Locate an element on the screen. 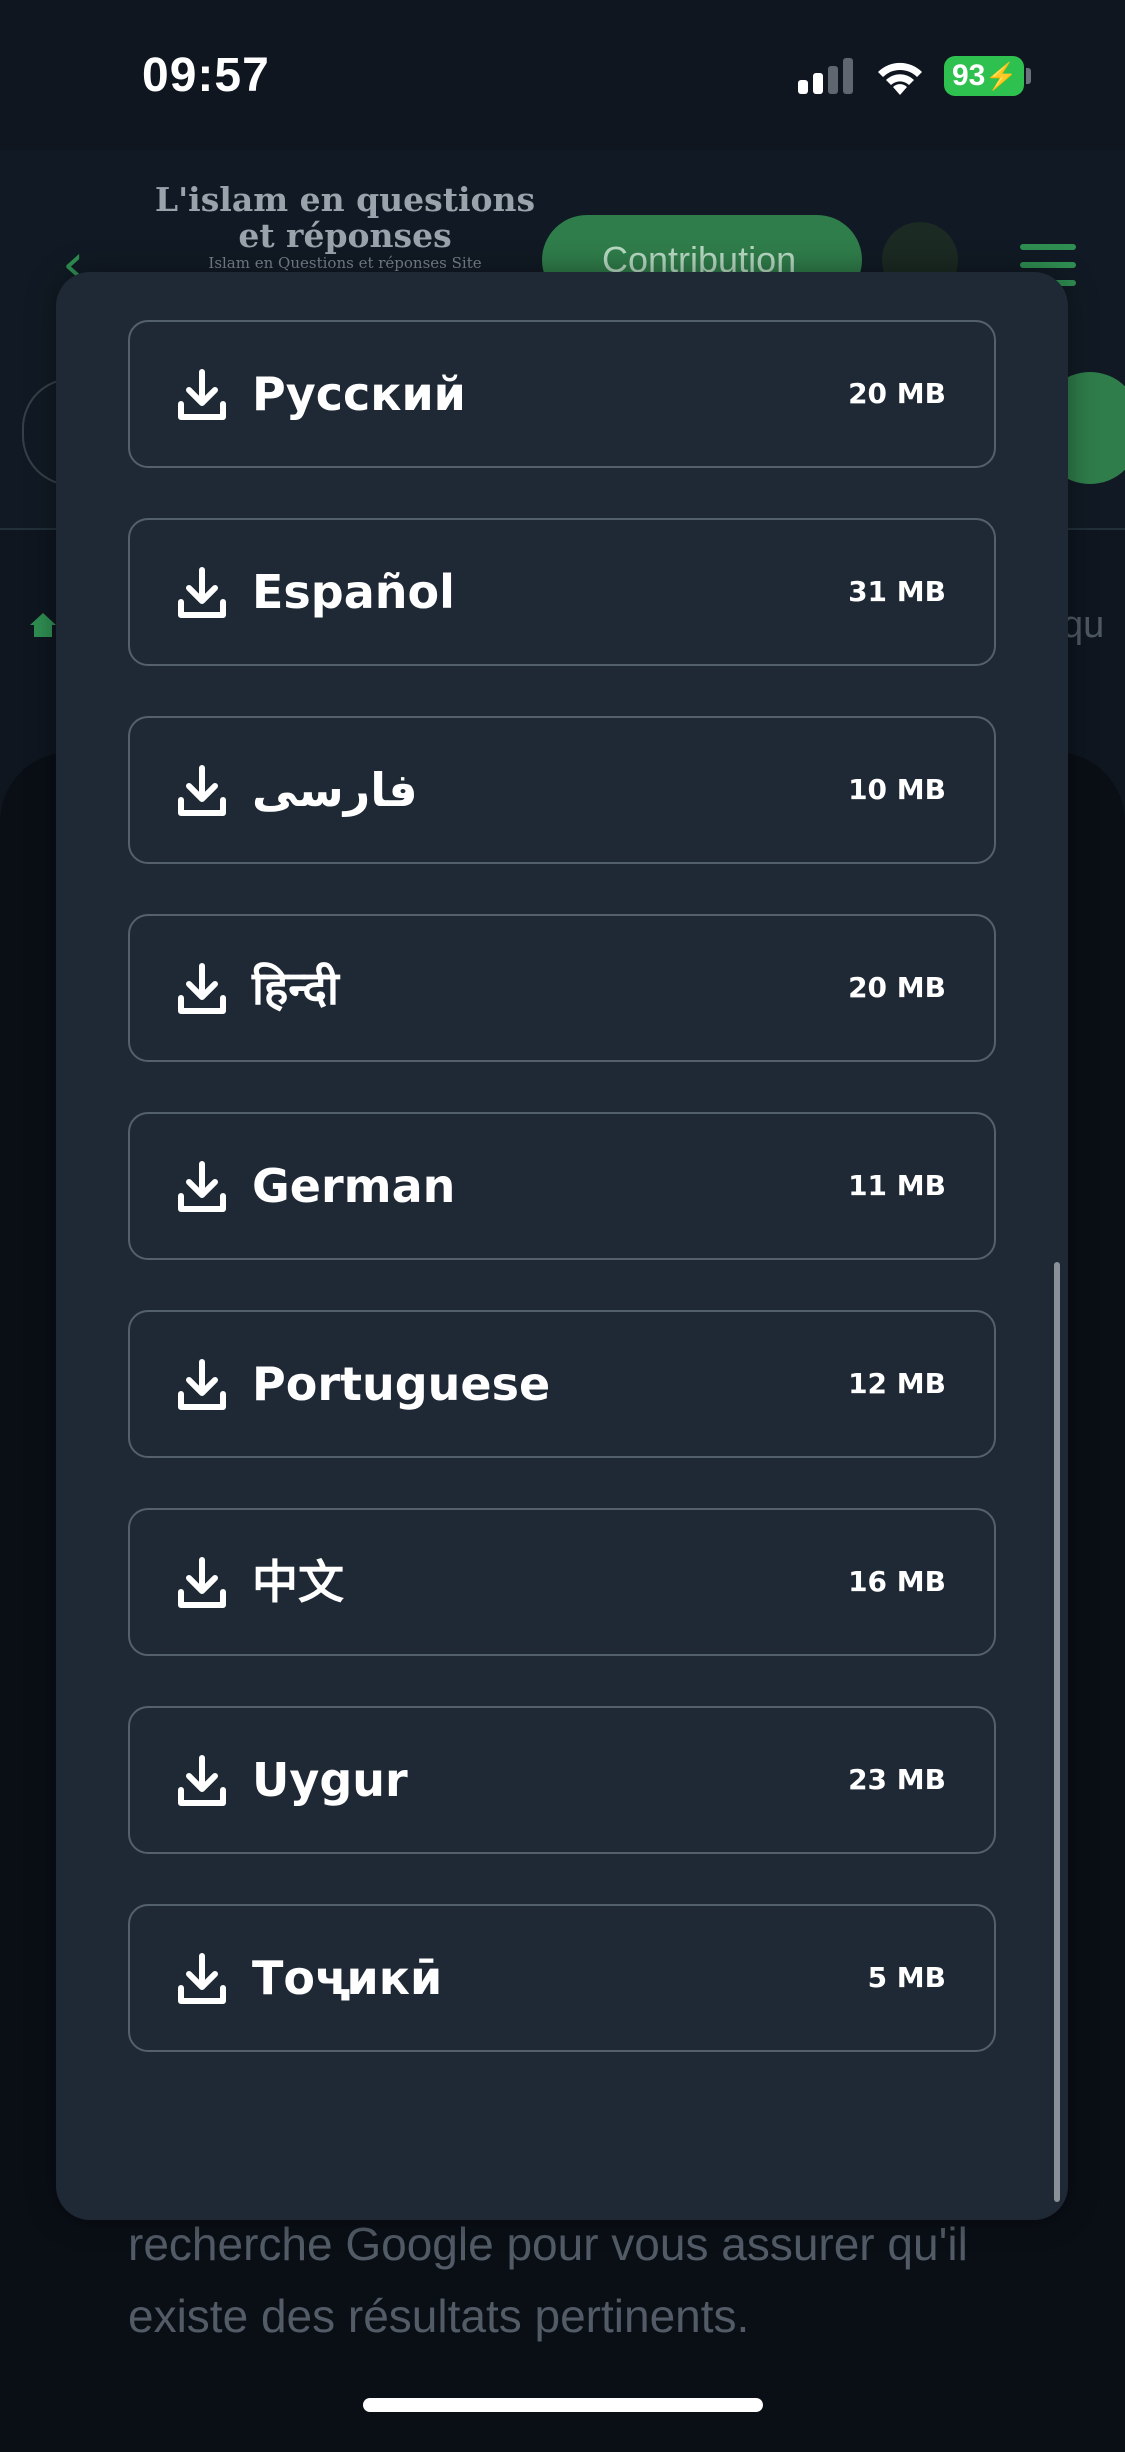 This screenshot has height=2452, width=1125. download-language-label: हिन्दी is located at coordinates (295, 988).